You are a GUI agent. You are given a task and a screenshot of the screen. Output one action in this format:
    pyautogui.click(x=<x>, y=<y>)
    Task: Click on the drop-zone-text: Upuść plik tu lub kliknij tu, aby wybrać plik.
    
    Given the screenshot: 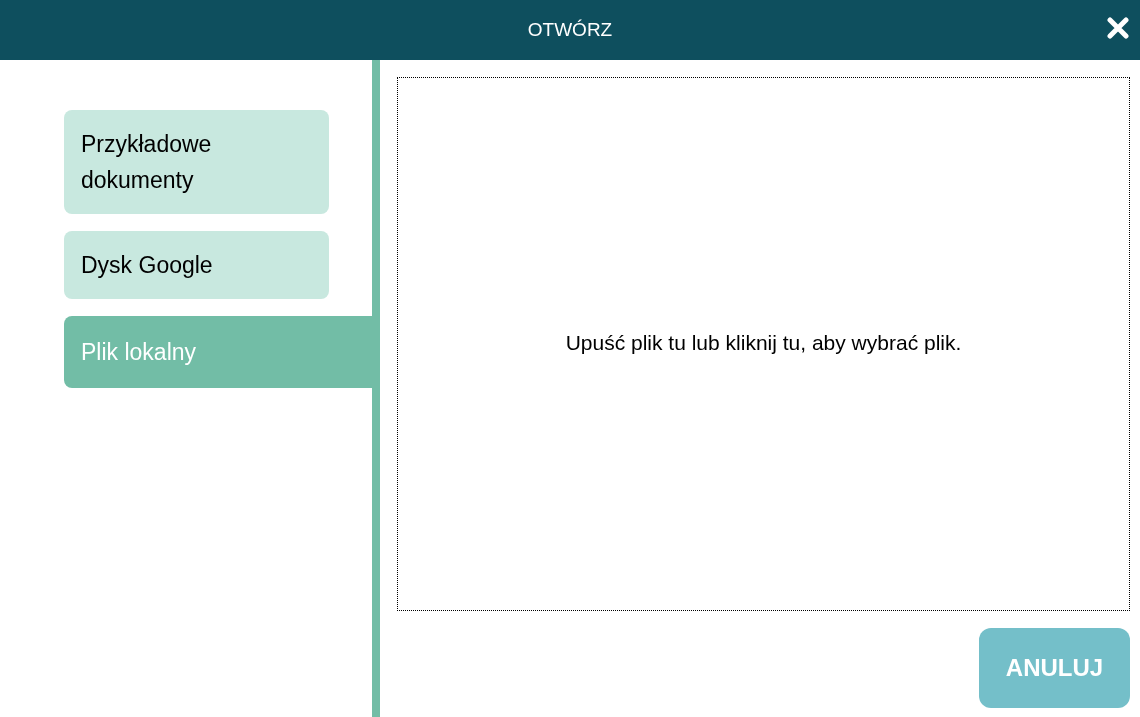 What is the action you would take?
    pyautogui.click(x=763, y=342)
    